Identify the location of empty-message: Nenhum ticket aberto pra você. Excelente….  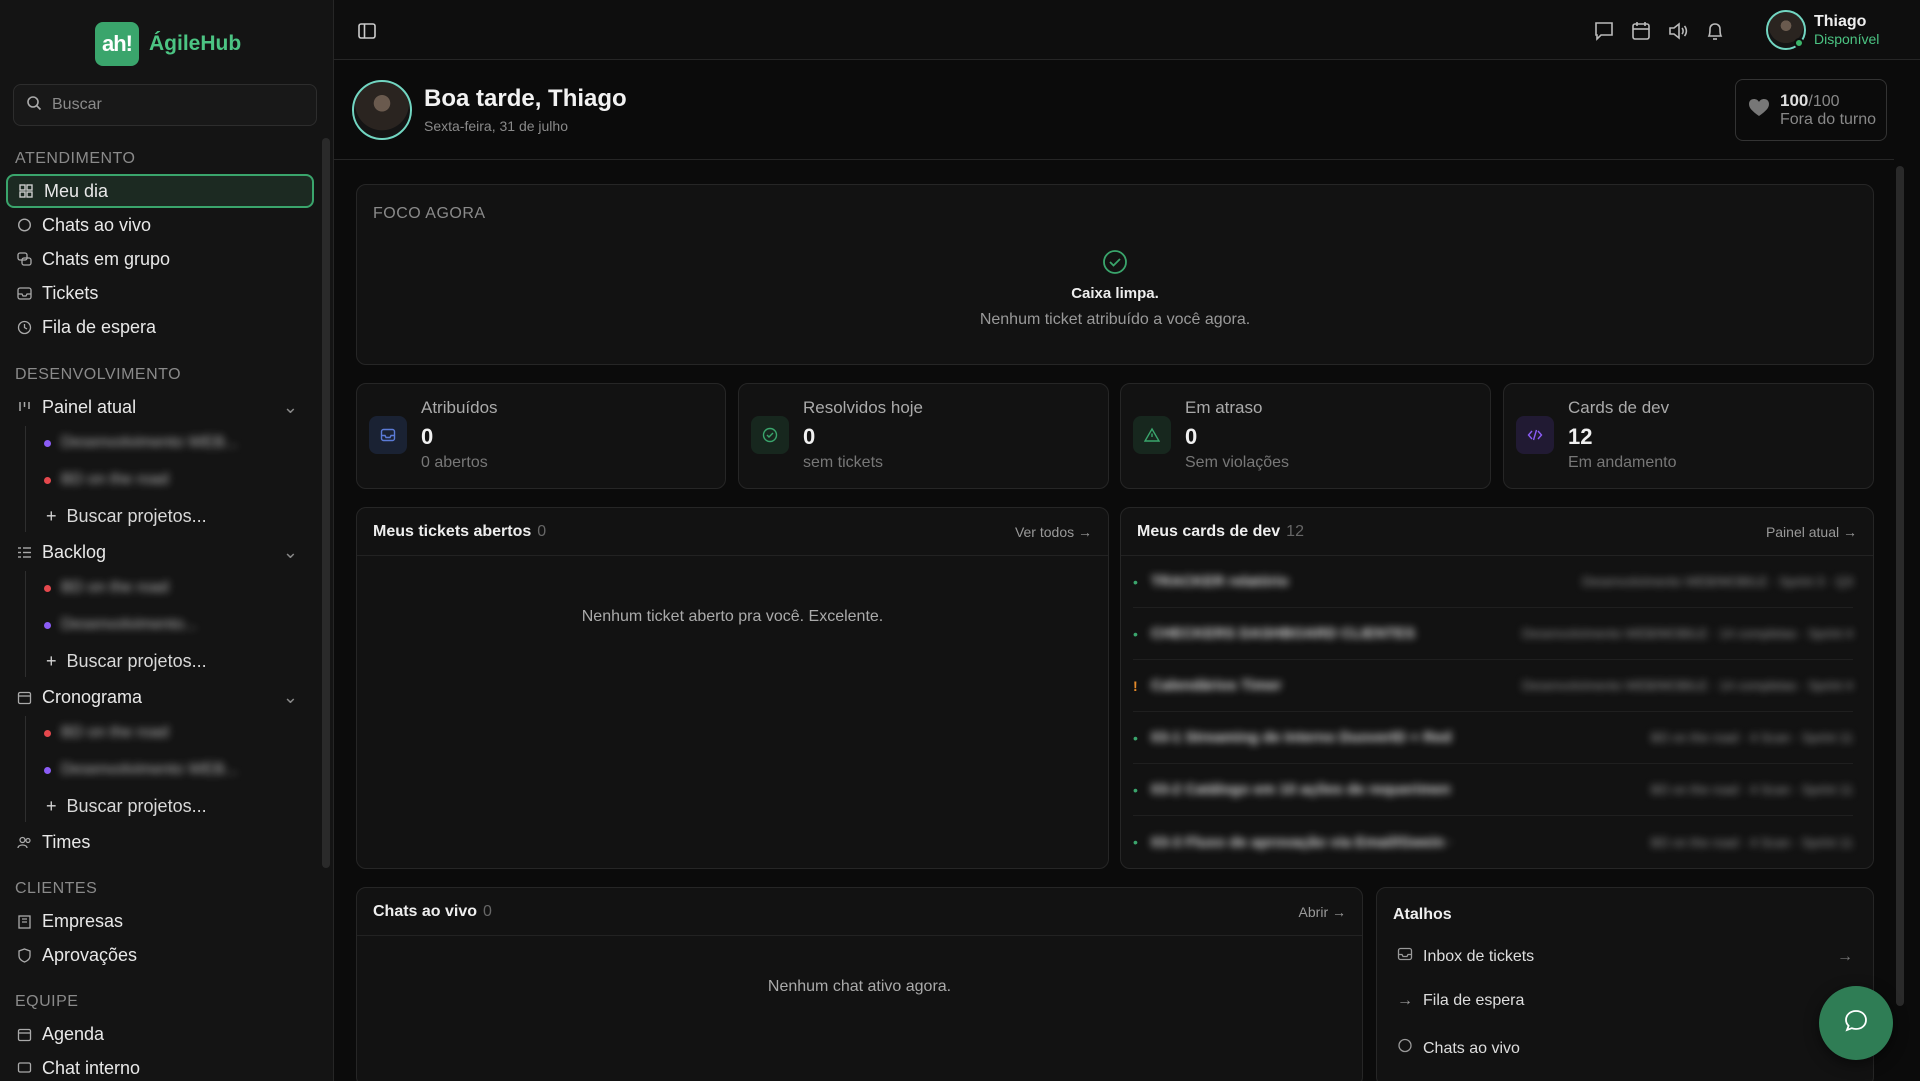
(732, 616).